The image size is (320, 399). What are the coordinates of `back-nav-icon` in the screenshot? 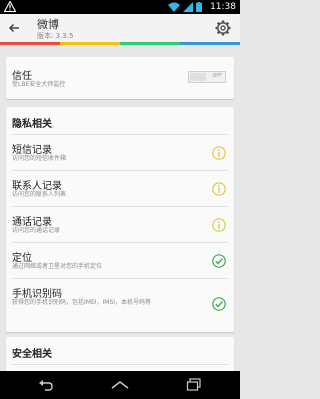 It's located at (46, 385).